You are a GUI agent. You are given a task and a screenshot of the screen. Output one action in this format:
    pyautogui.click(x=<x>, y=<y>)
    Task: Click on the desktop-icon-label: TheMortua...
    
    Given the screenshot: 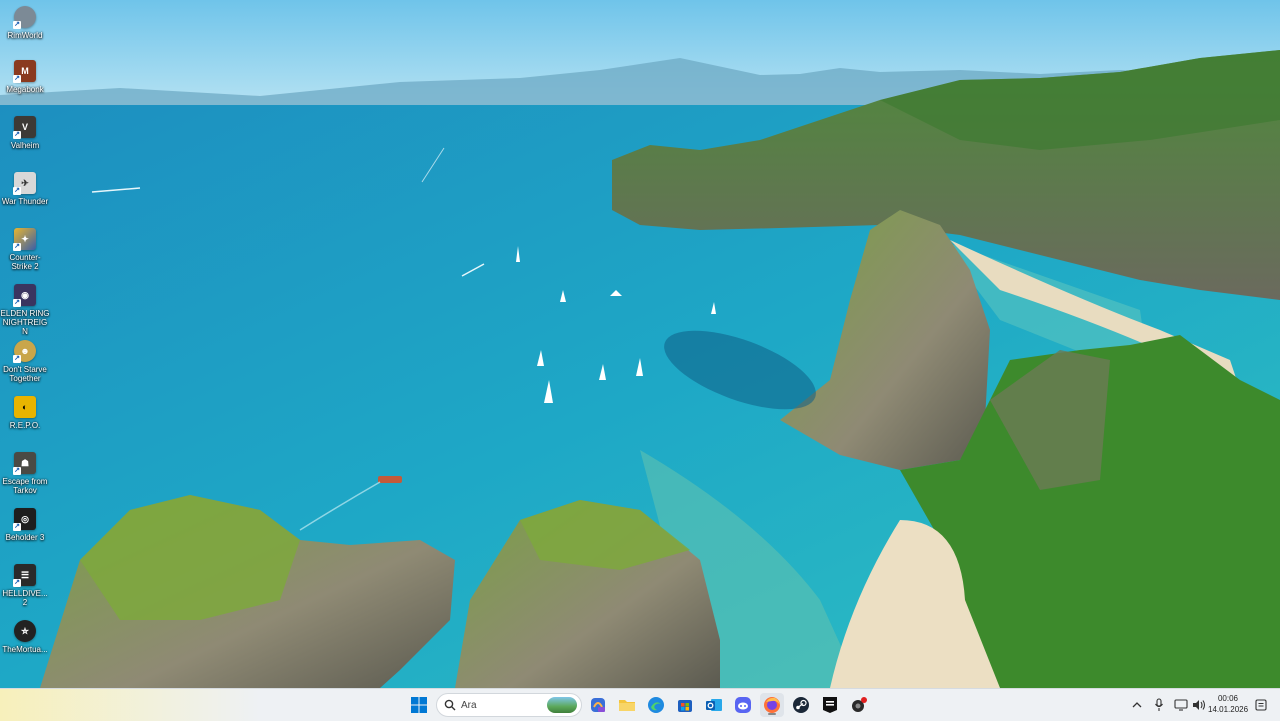 What is the action you would take?
    pyautogui.click(x=25, y=649)
    